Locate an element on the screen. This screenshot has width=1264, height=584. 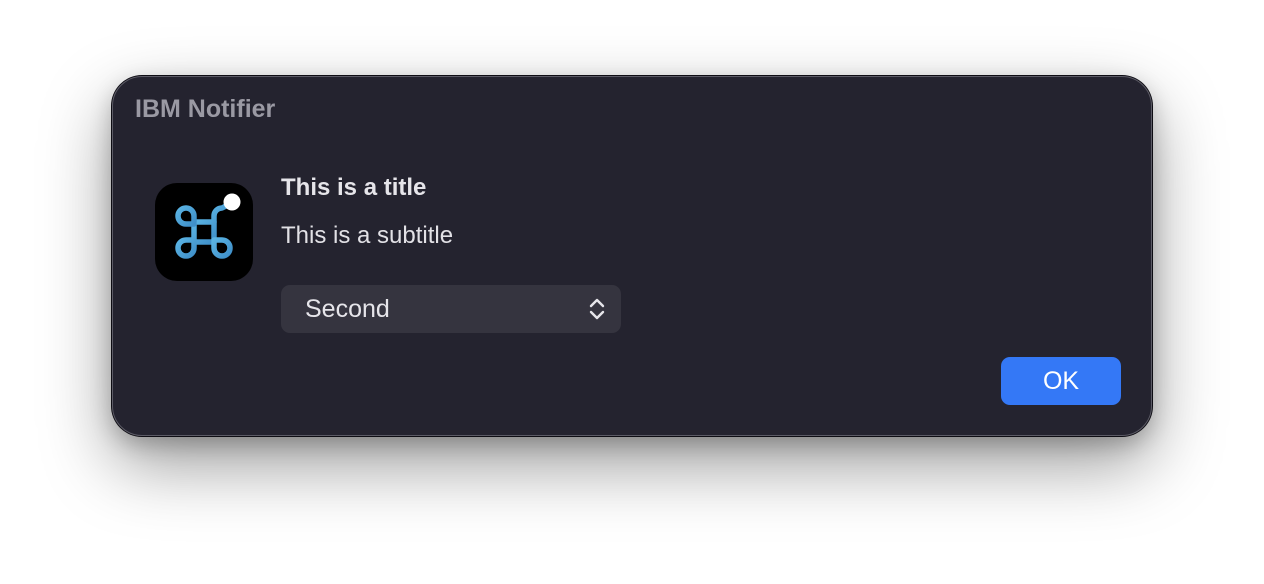
popup-selected-value: Second is located at coordinates (347, 309).